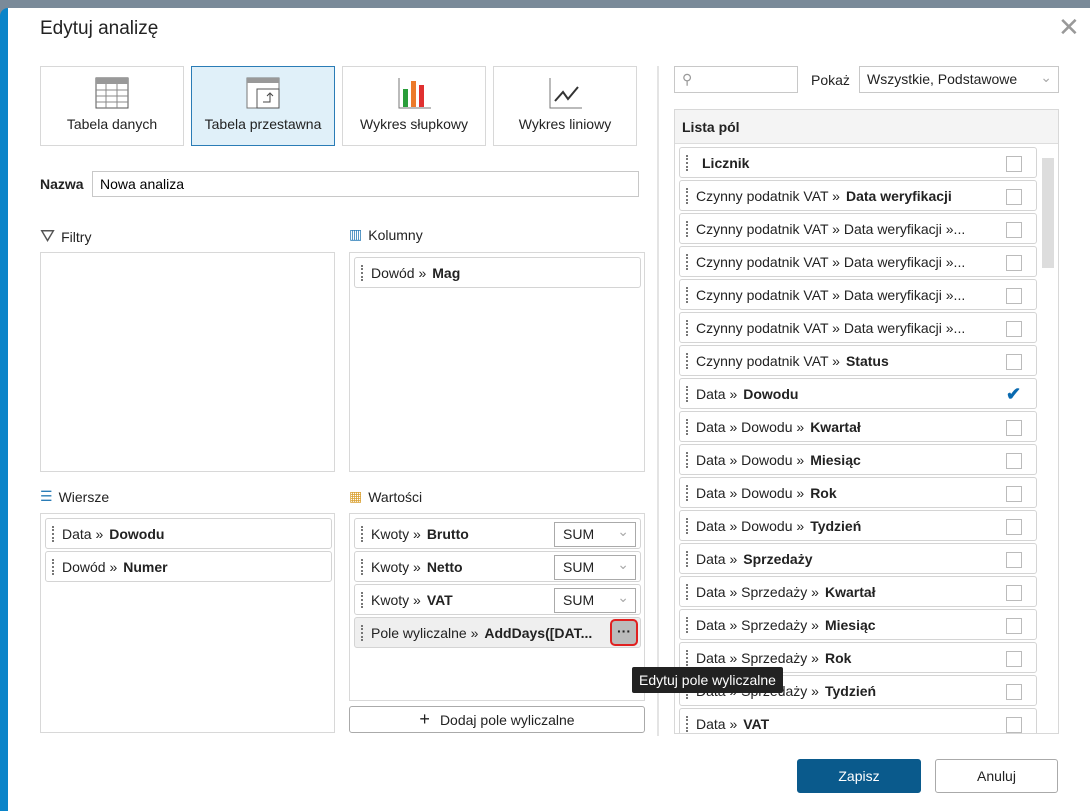 This screenshot has width=1090, height=811. What do you see at coordinates (858, 492) in the screenshot?
I see `field-list-item: Data » Dowodu » Rok` at bounding box center [858, 492].